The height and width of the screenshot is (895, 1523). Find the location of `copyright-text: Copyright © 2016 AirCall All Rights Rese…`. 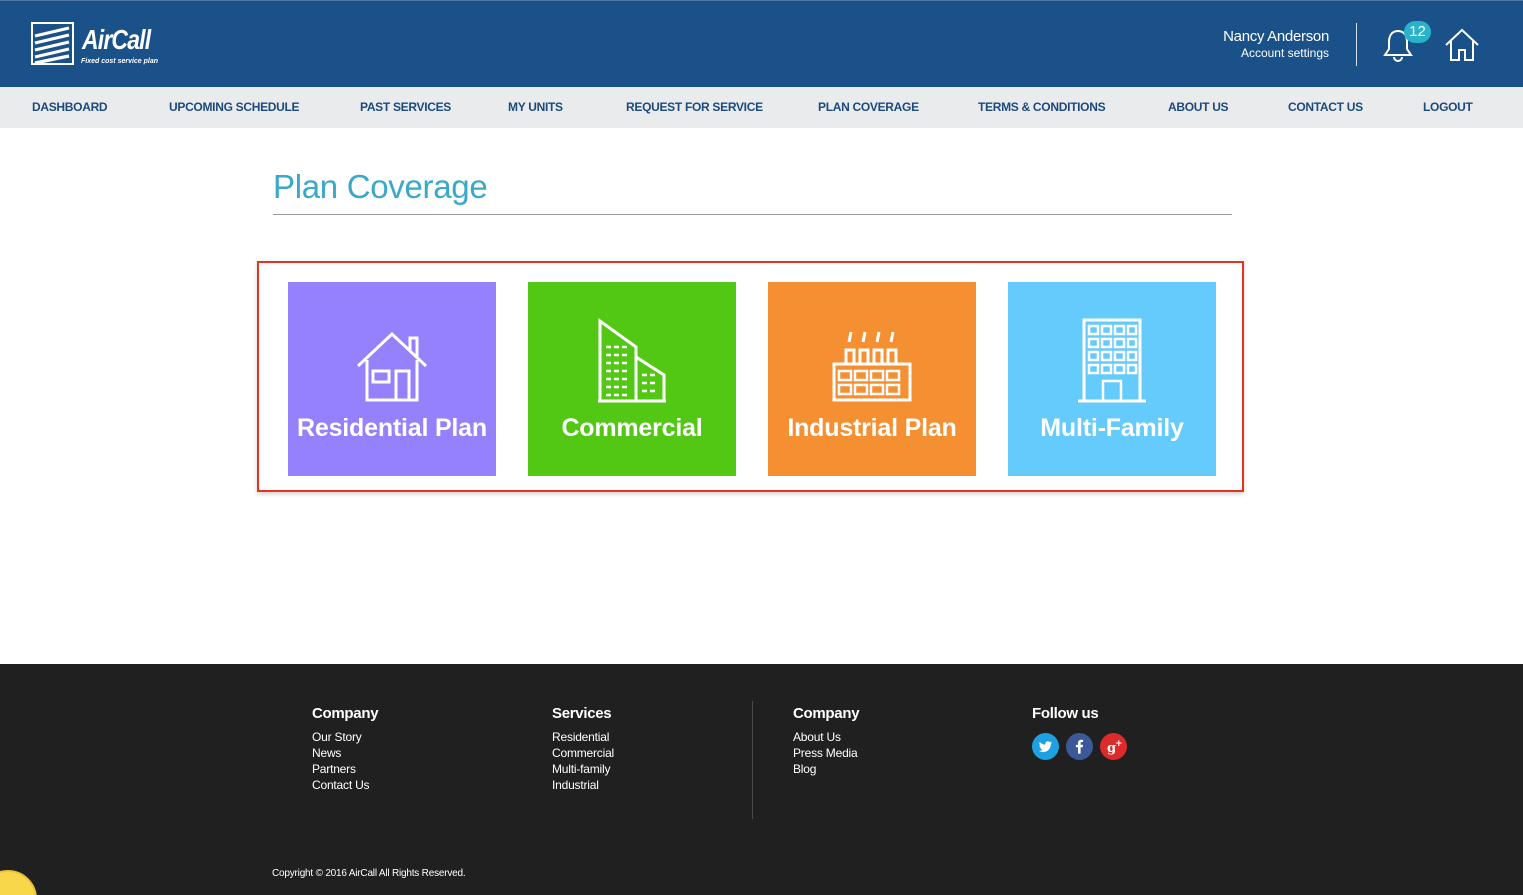

copyright-text: Copyright © 2016 AirCall All Rights Rese… is located at coordinates (369, 873).